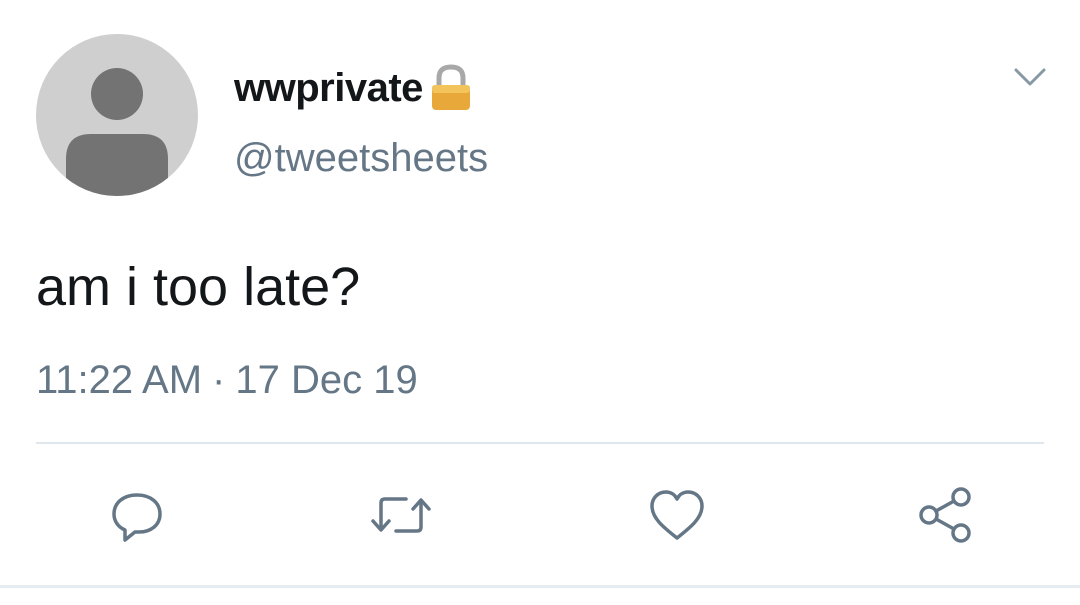 This screenshot has height=605, width=1080. I want to click on like-button, so click(677, 515).